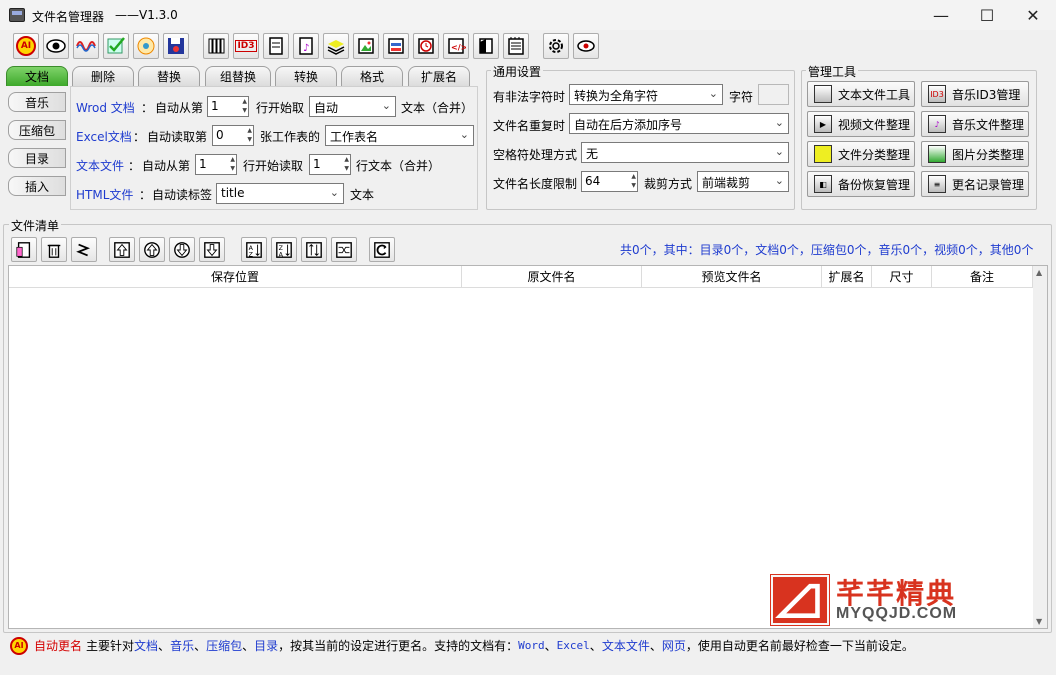  Describe the element at coordinates (37, 186) in the screenshot. I see `sidetab-insert: 插入` at that location.